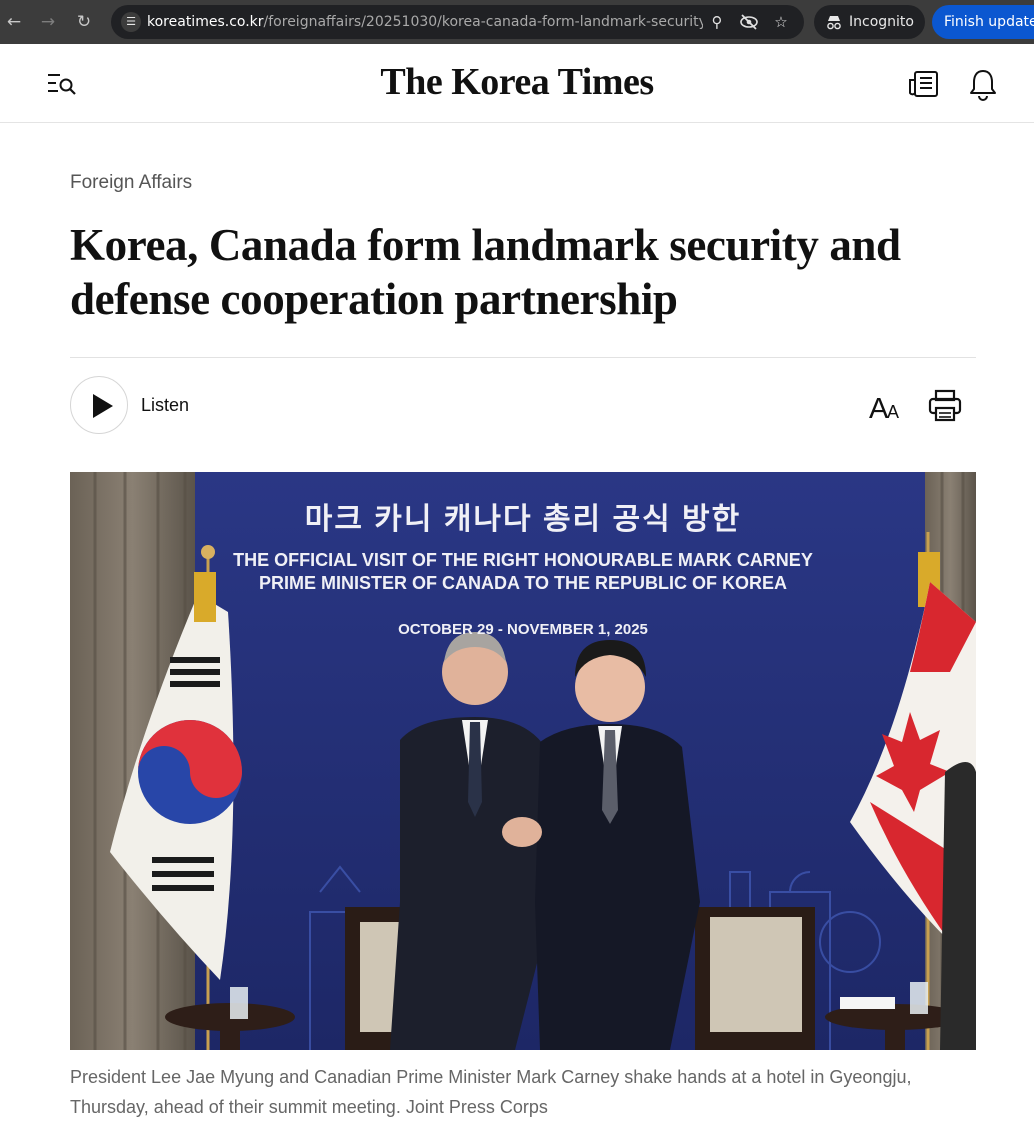  I want to click on banner-dates: OCTOBER 29 - NOVEMBER 1, 2025, so click(523, 629).